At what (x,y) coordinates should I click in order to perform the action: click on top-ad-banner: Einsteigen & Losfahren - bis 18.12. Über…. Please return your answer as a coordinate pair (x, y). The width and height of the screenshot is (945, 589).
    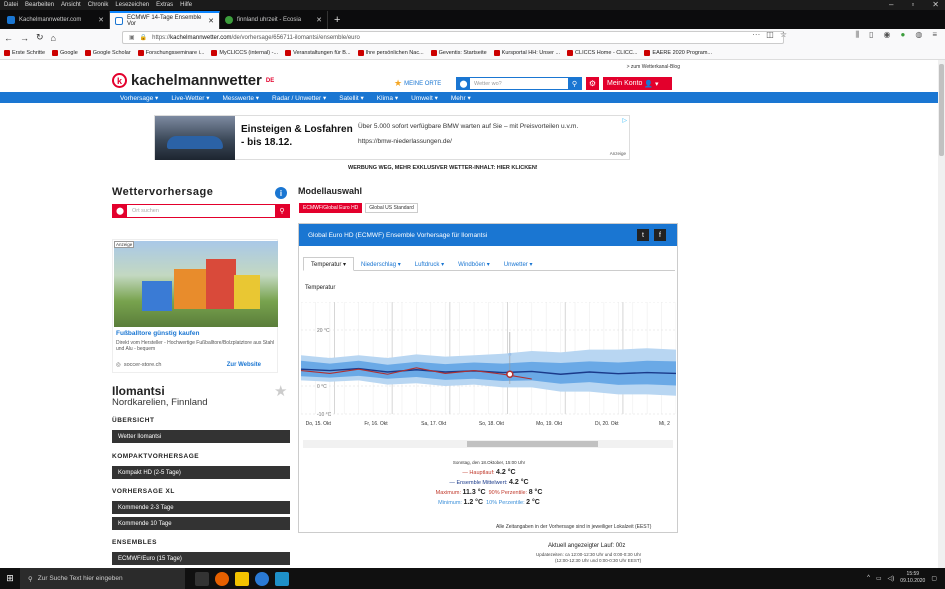
    Looking at the image, I should click on (392, 137).